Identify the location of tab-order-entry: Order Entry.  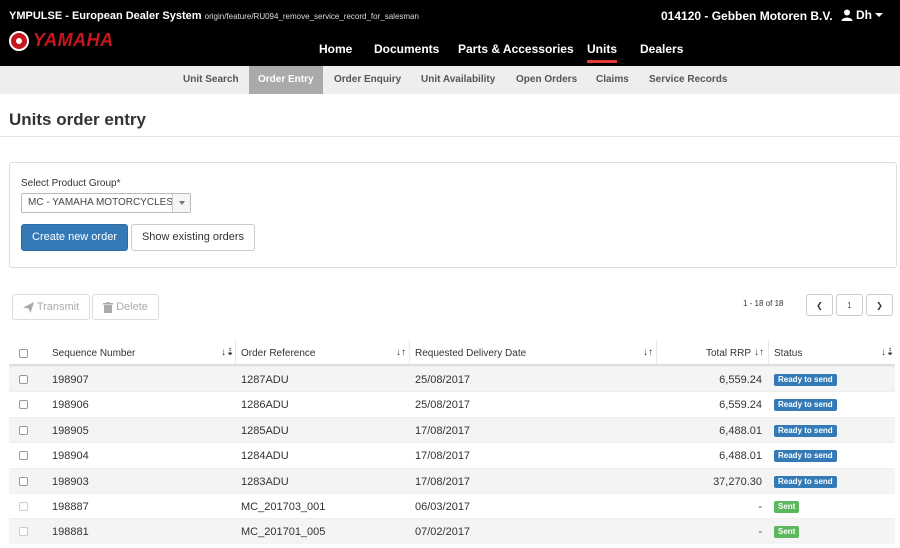
(286, 80).